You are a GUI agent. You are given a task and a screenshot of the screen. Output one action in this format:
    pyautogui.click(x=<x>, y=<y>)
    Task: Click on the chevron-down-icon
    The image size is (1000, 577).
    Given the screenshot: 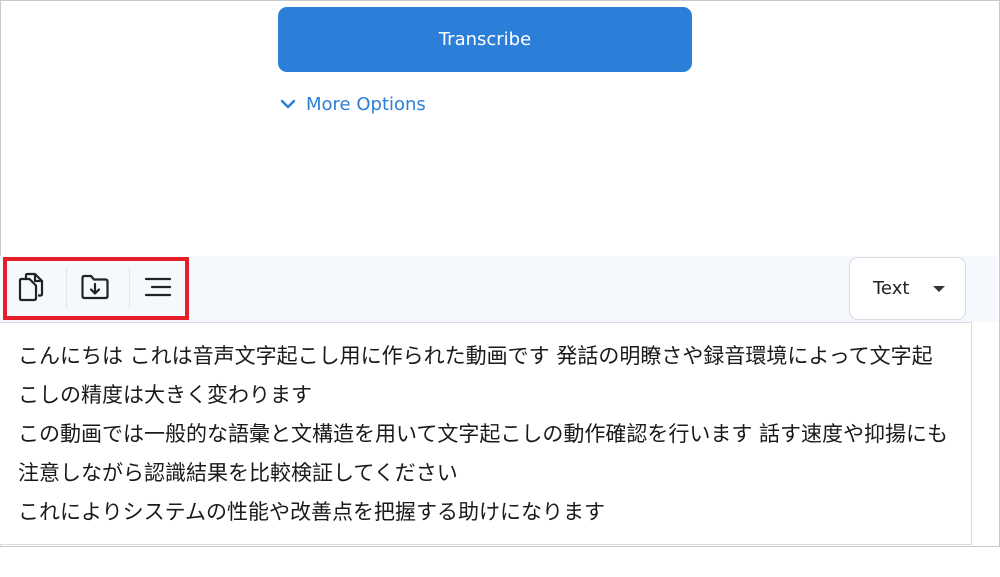 What is the action you would take?
    pyautogui.click(x=288, y=104)
    